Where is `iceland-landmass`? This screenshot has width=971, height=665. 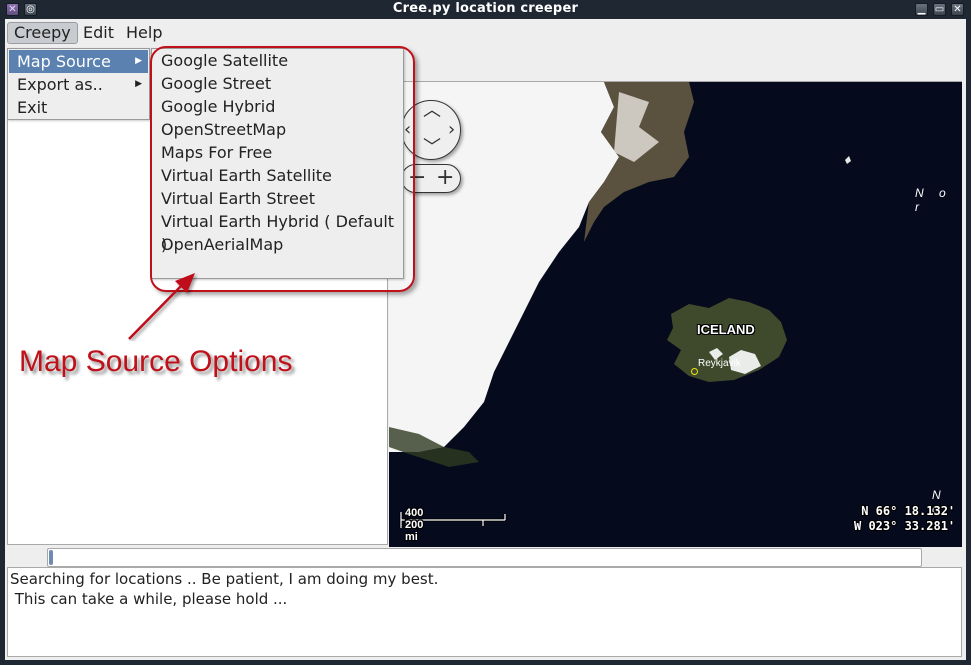 iceland-landmass is located at coordinates (727, 340).